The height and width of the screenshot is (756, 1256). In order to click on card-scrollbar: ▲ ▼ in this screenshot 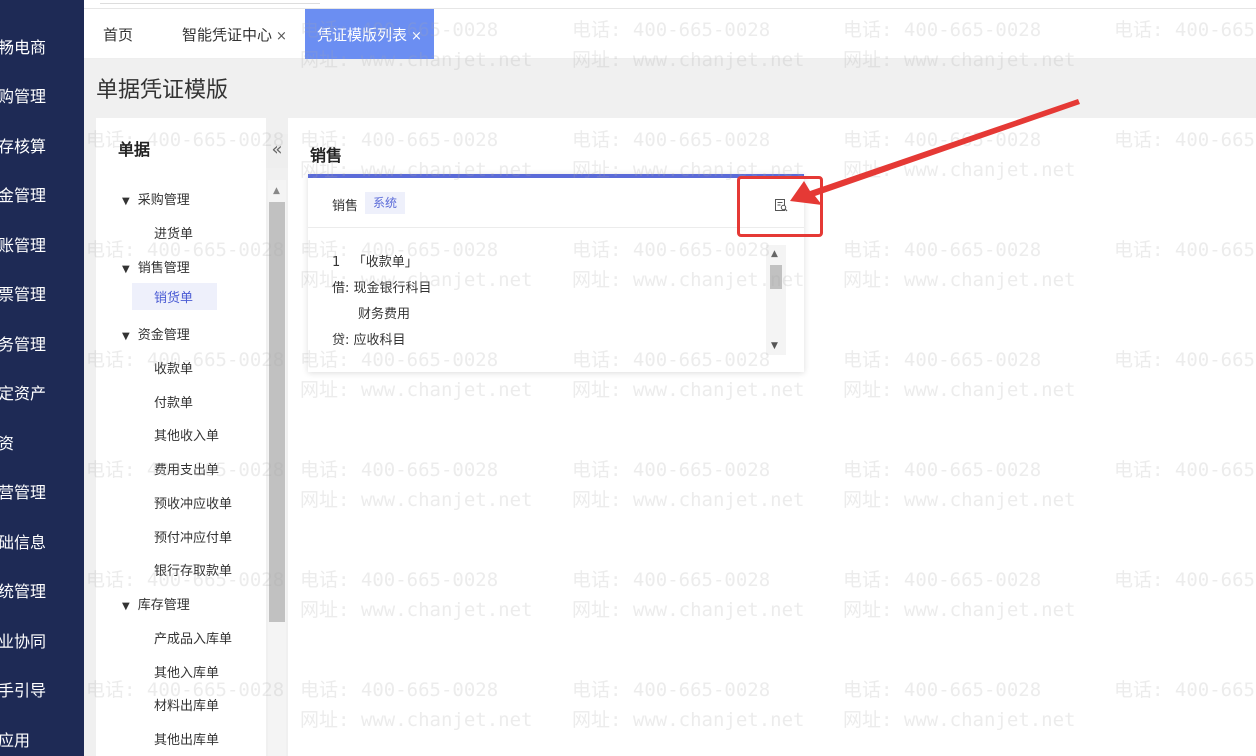, I will do `click(776, 300)`.